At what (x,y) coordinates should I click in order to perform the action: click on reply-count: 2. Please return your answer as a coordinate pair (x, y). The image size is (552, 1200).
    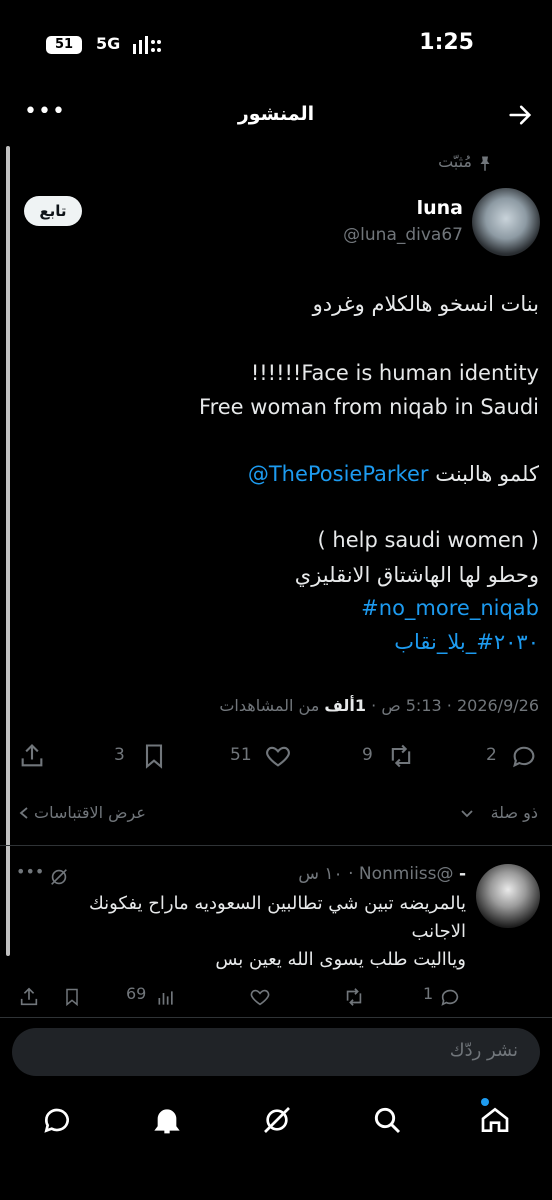
    Looking at the image, I should click on (491, 755).